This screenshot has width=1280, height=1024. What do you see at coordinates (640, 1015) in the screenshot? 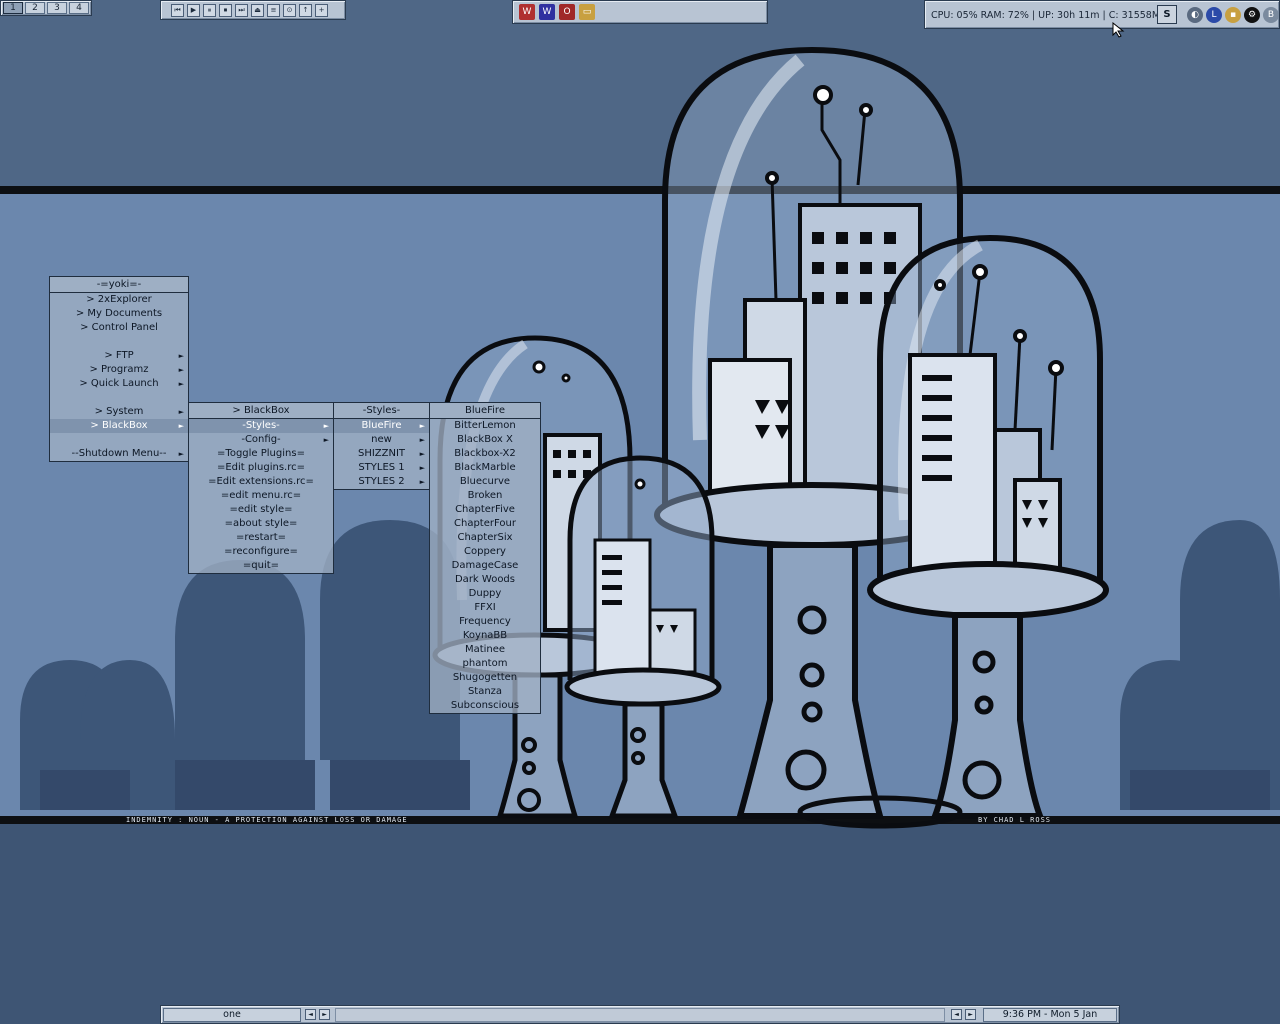
I see `task-area` at bounding box center [640, 1015].